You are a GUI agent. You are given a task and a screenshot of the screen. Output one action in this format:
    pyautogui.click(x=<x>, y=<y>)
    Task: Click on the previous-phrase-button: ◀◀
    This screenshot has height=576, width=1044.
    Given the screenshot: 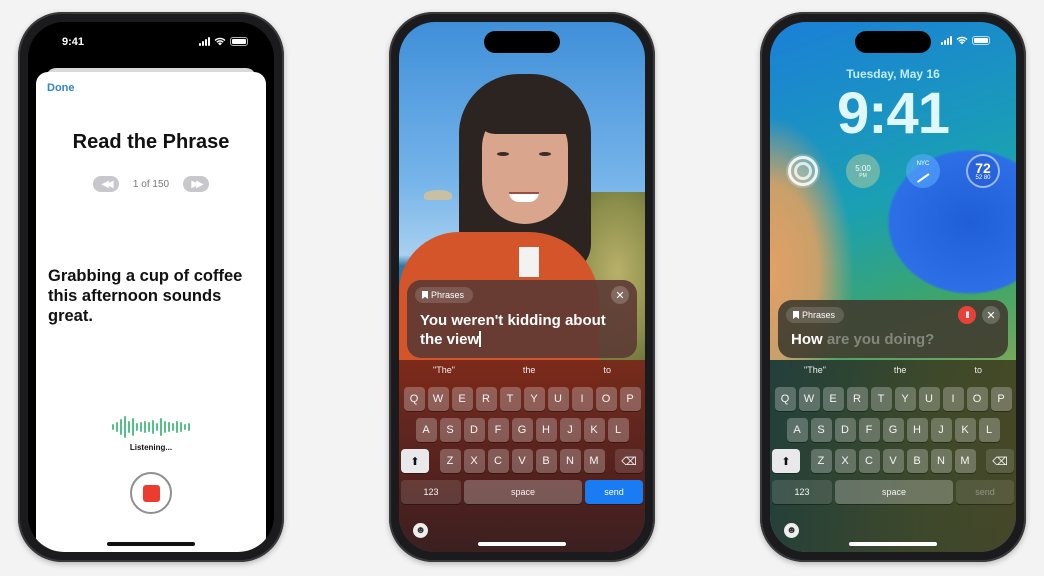 What is the action you would take?
    pyautogui.click(x=105, y=184)
    